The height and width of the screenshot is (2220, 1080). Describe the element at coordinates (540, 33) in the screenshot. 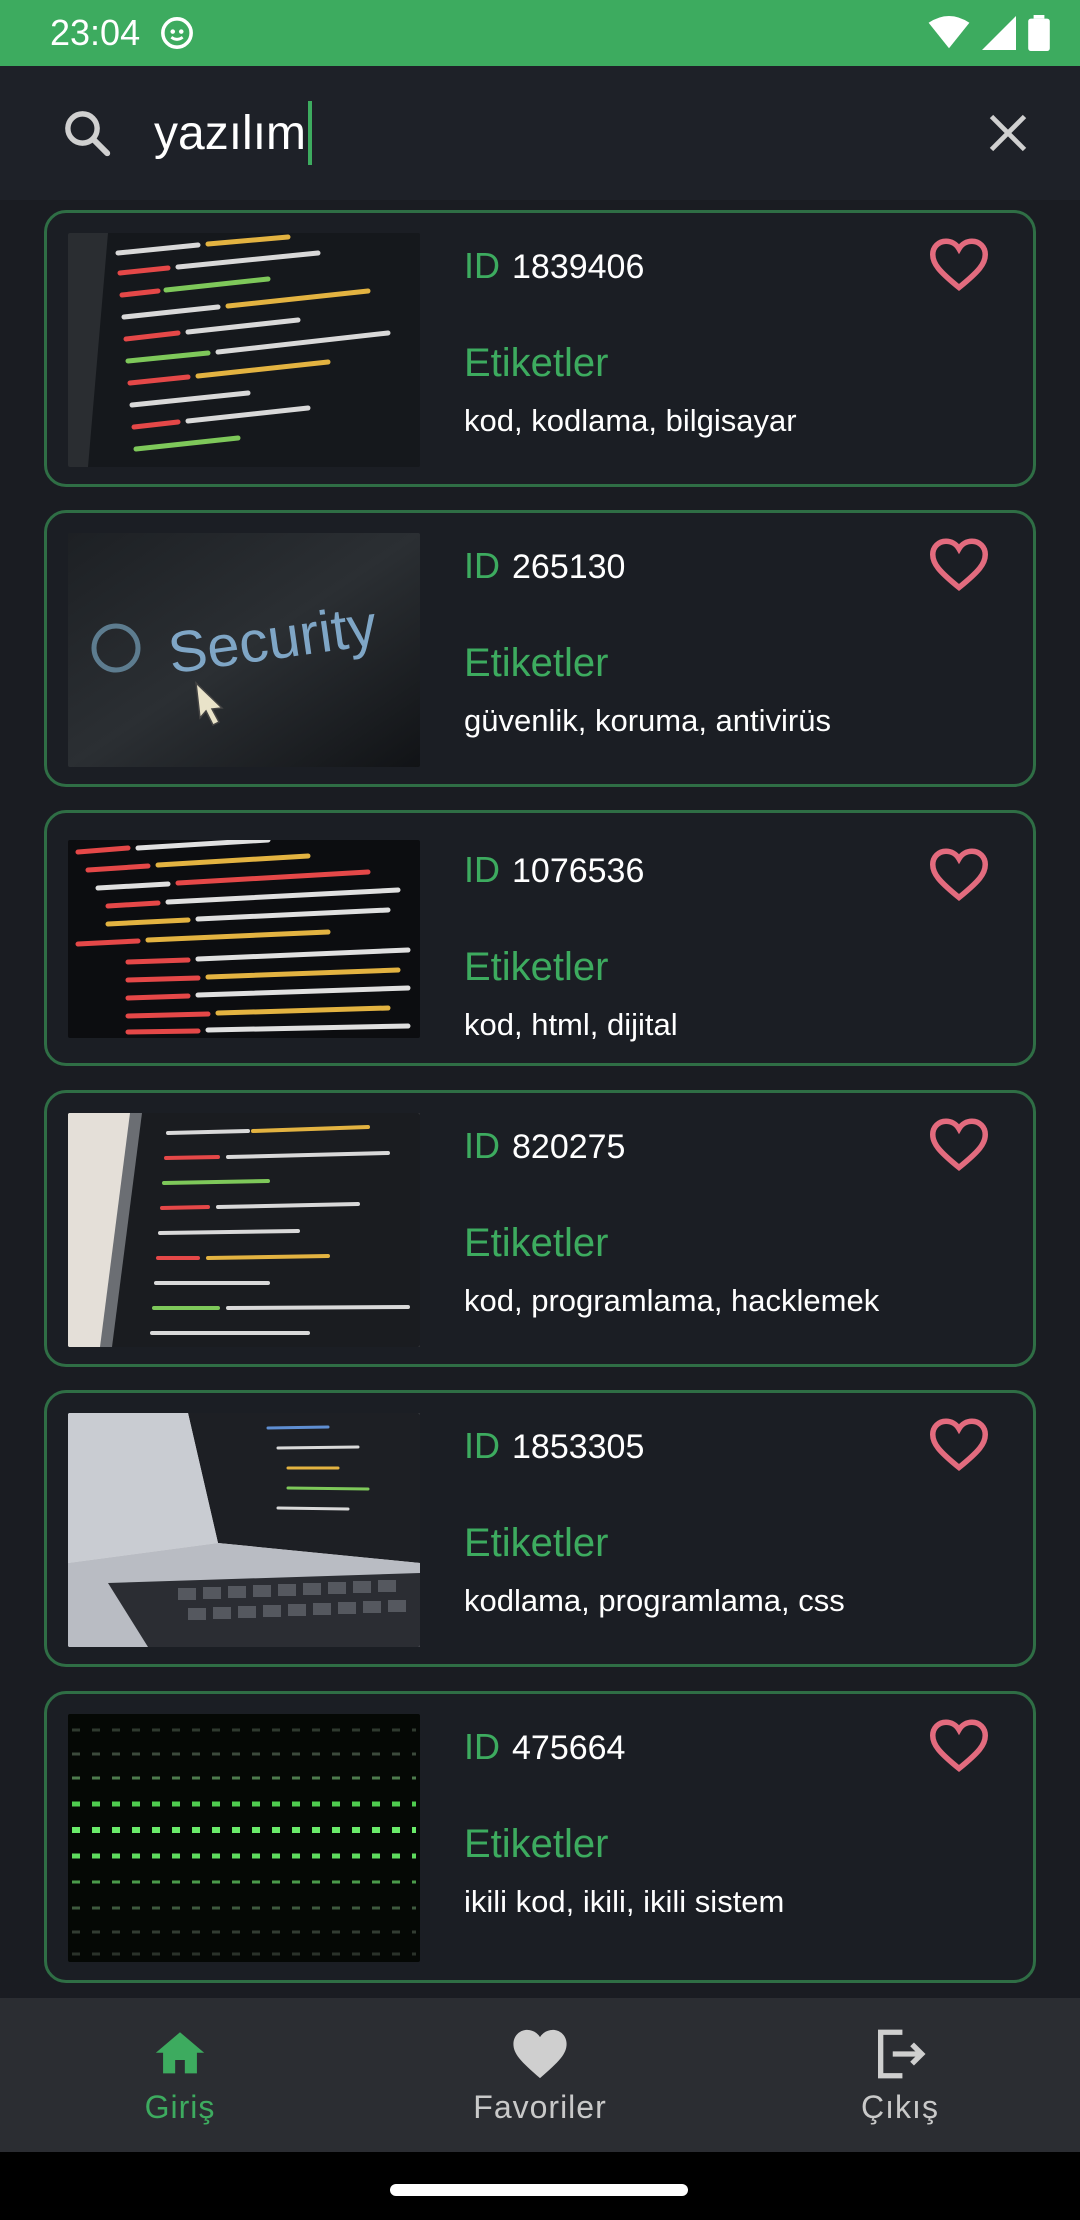

I see `status-bar: 23:04` at that location.